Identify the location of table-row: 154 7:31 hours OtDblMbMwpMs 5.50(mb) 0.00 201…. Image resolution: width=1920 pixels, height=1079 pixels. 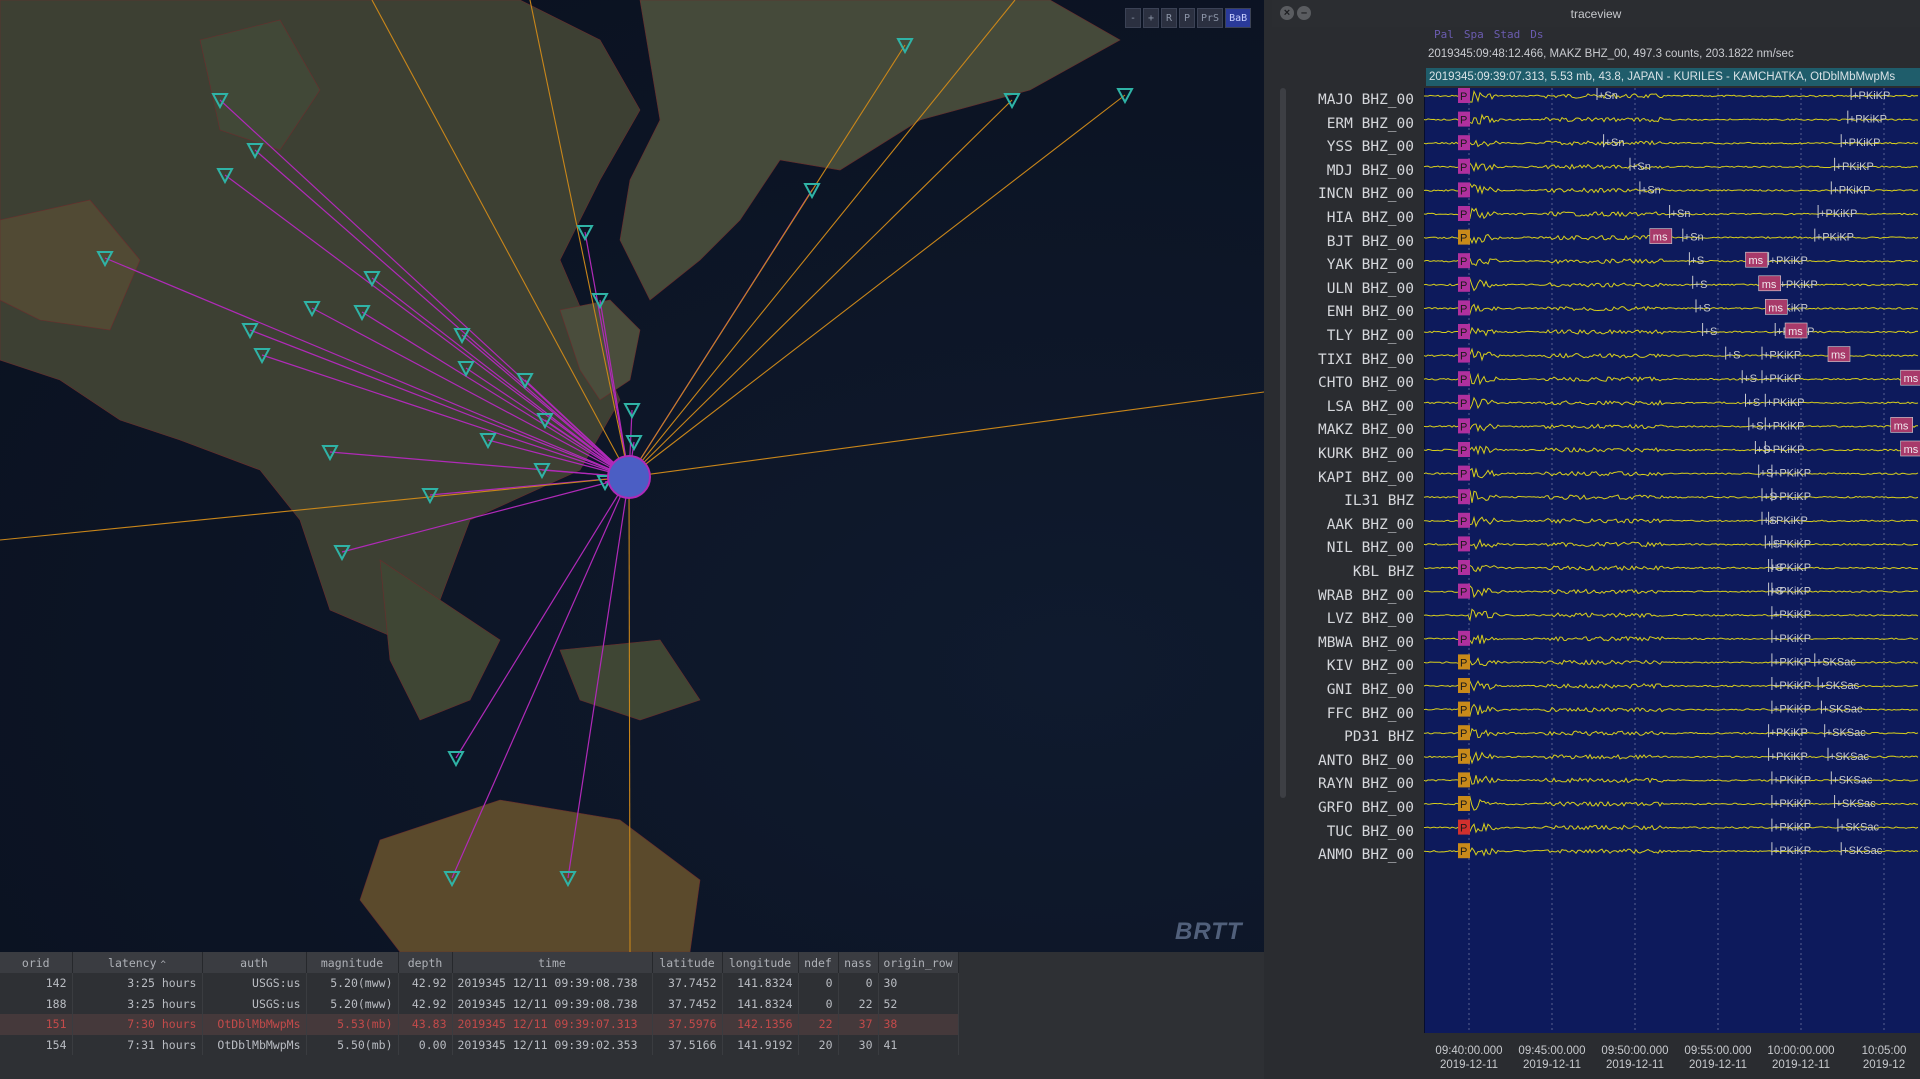
(479, 1044).